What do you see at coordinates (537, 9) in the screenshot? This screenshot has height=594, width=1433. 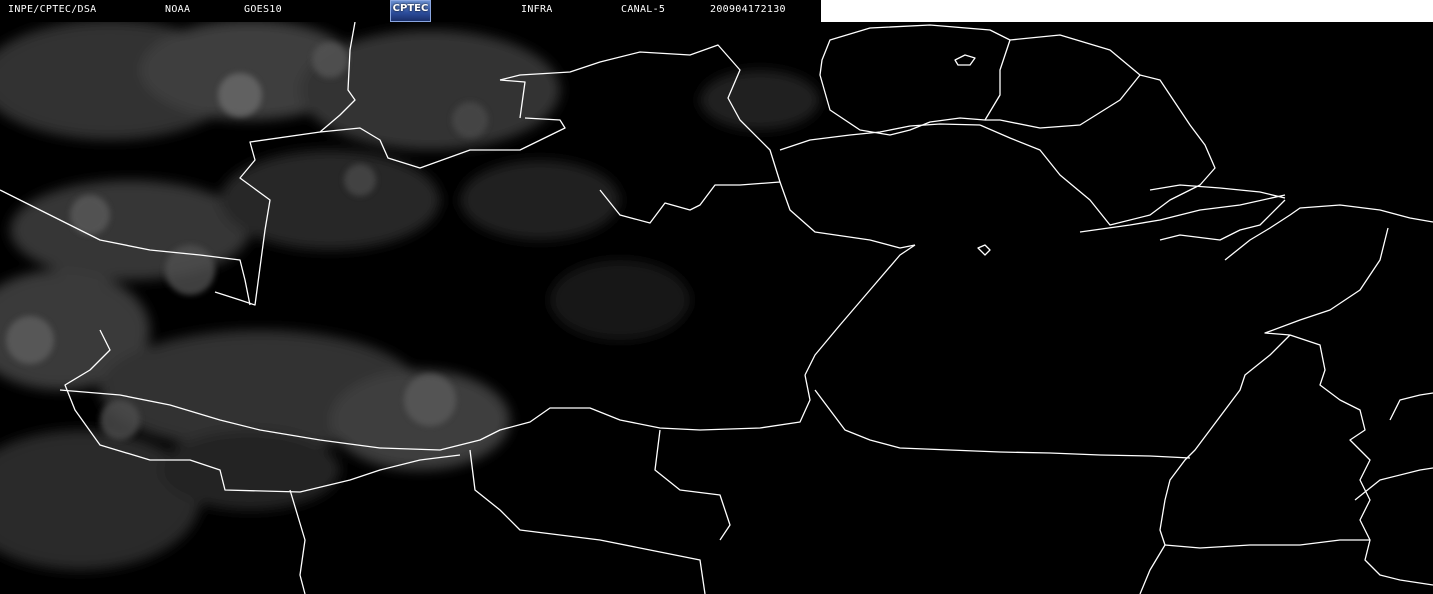 I see `product-label: INFRA` at bounding box center [537, 9].